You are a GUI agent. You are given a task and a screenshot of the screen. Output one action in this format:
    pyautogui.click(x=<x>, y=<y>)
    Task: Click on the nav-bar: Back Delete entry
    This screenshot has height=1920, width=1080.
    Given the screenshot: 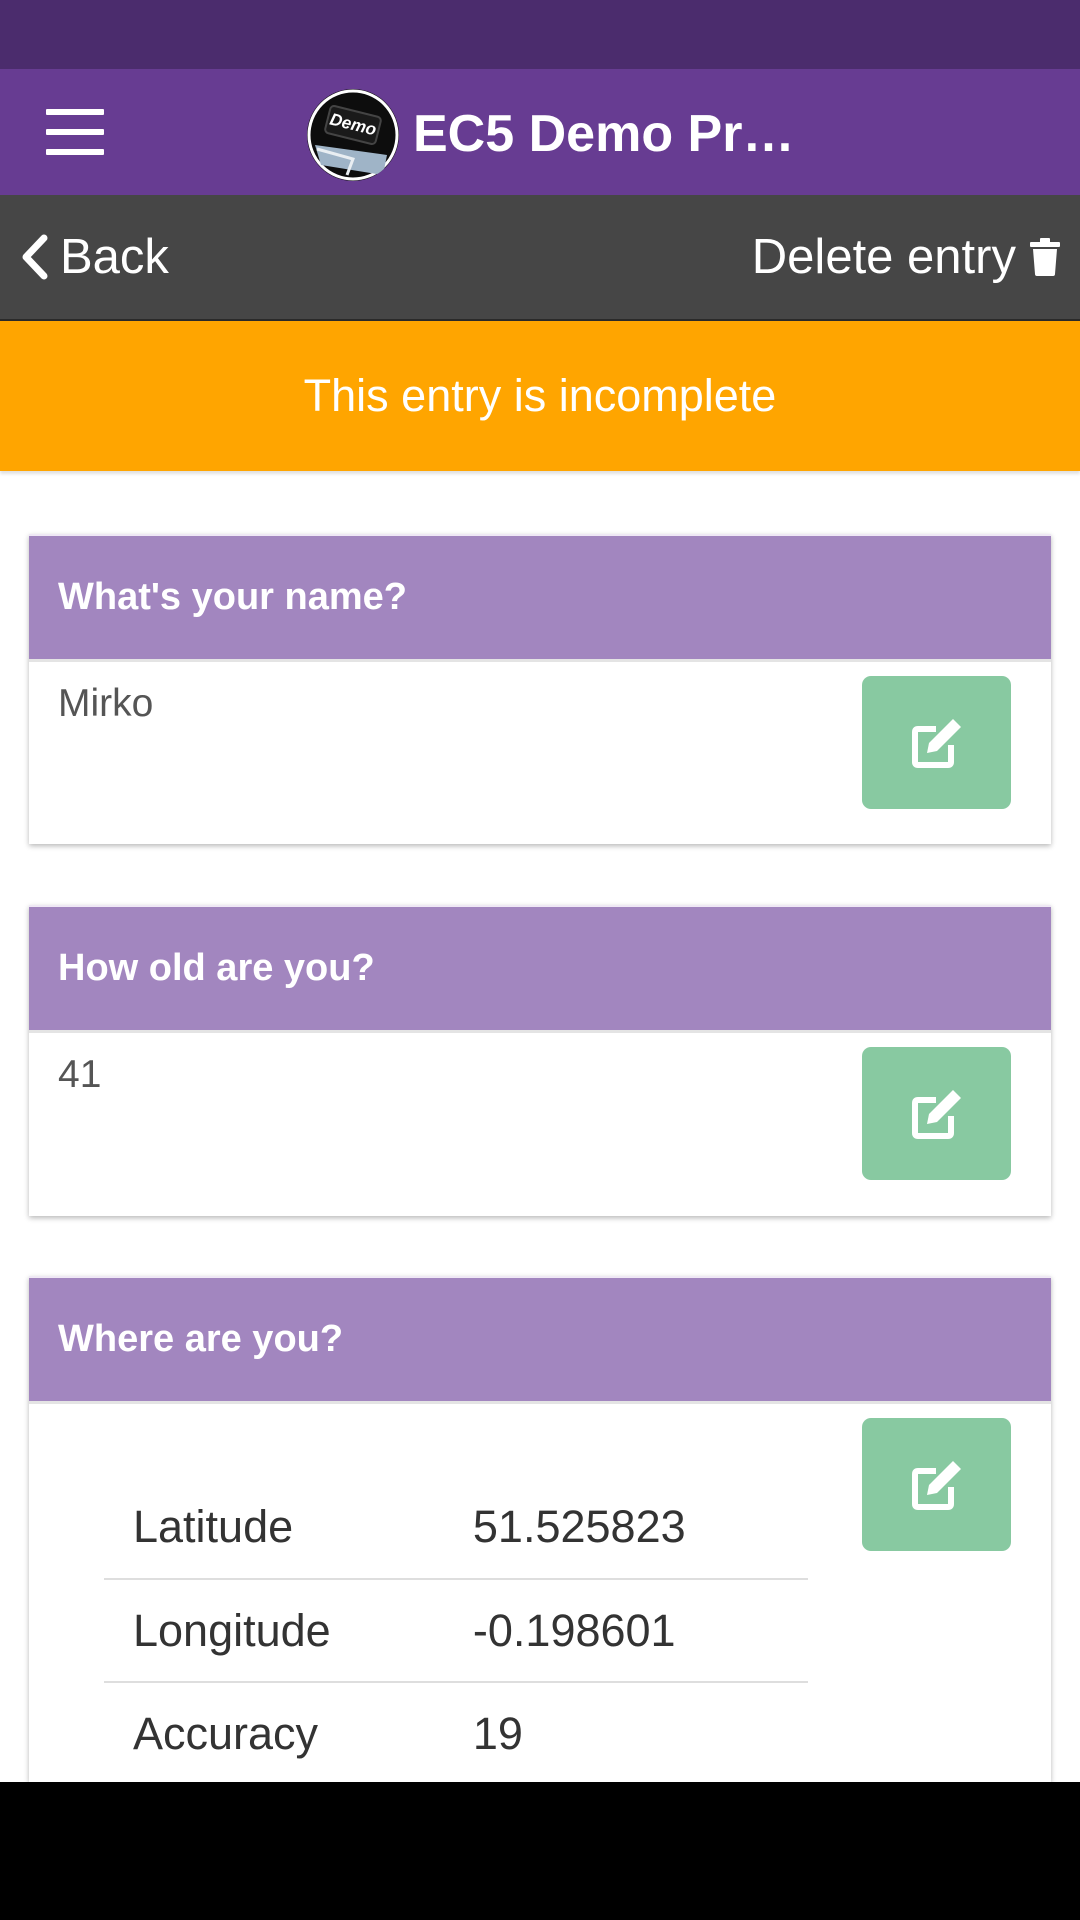 What is the action you would take?
    pyautogui.click(x=540, y=258)
    